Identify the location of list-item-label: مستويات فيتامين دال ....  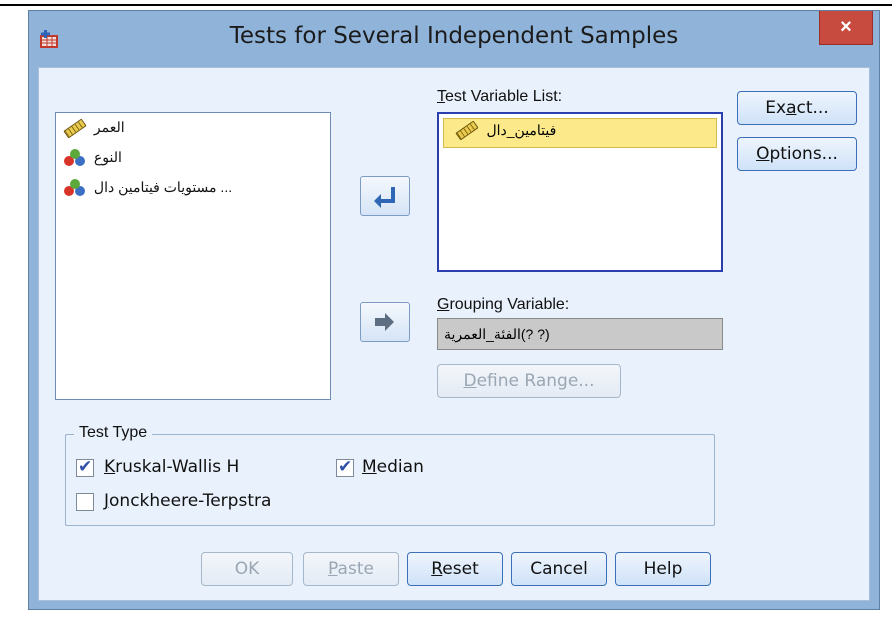
(163, 187).